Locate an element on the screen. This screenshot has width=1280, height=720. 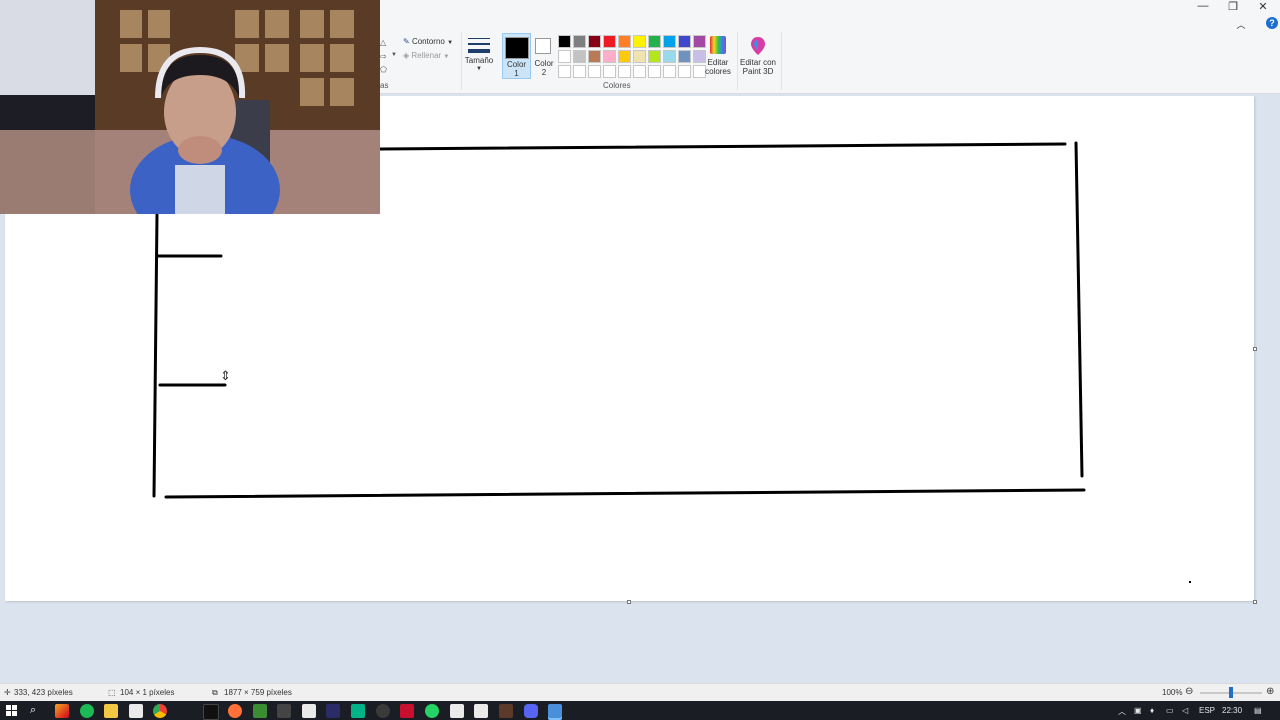
notepad-icon is located at coordinates (136, 711).